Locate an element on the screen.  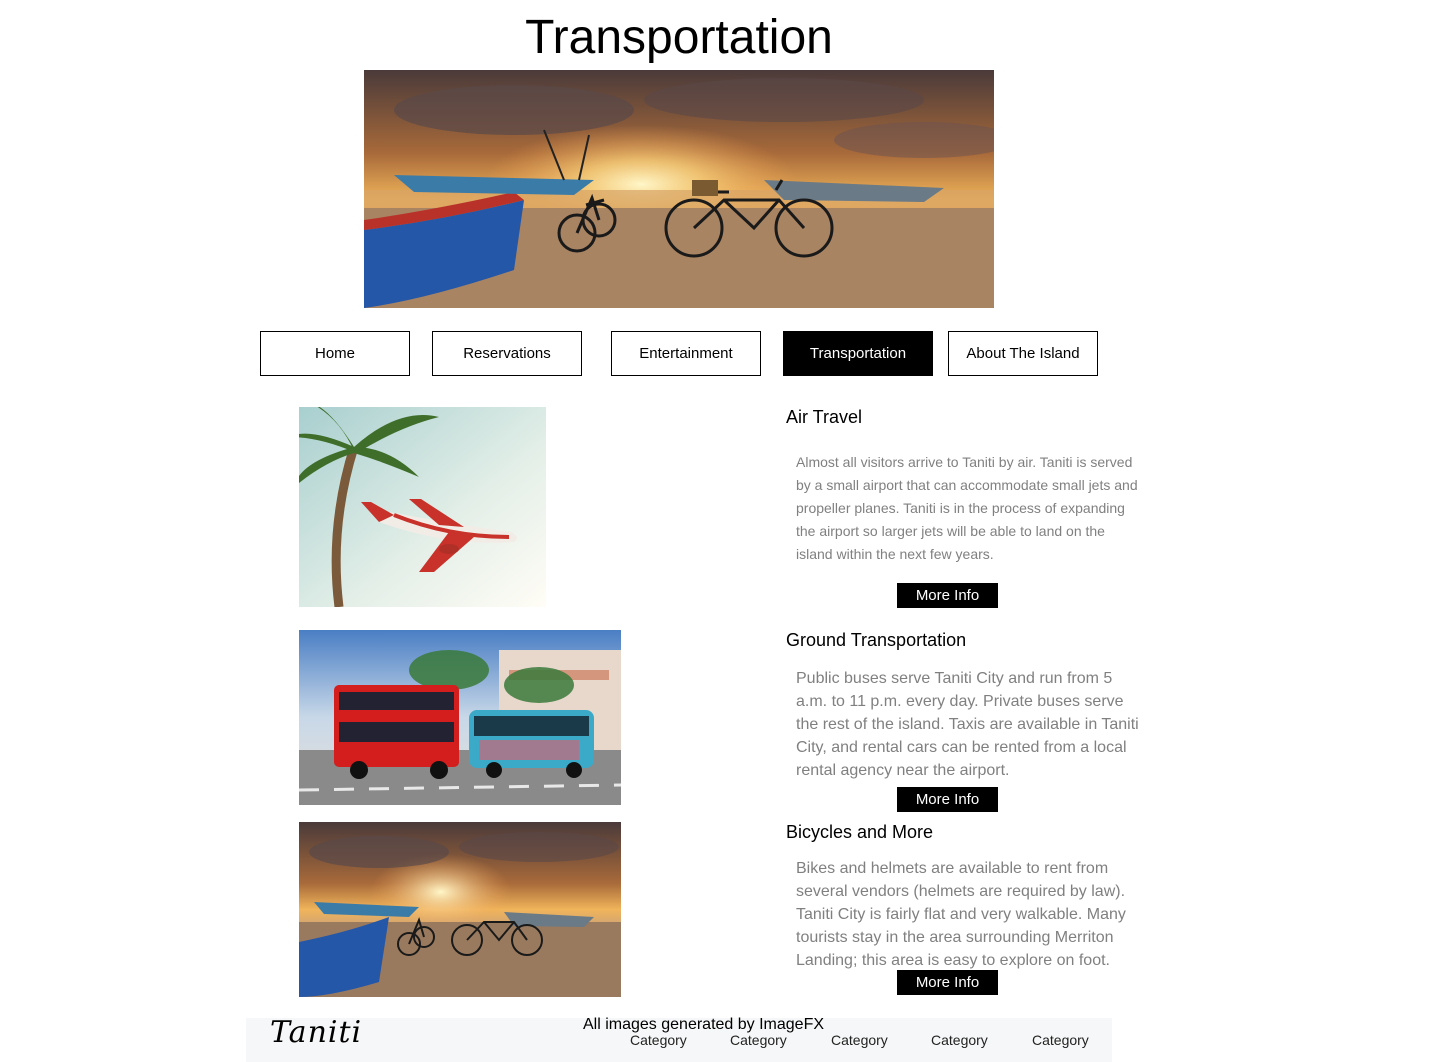
nav-home: Home is located at coordinates (335, 353).